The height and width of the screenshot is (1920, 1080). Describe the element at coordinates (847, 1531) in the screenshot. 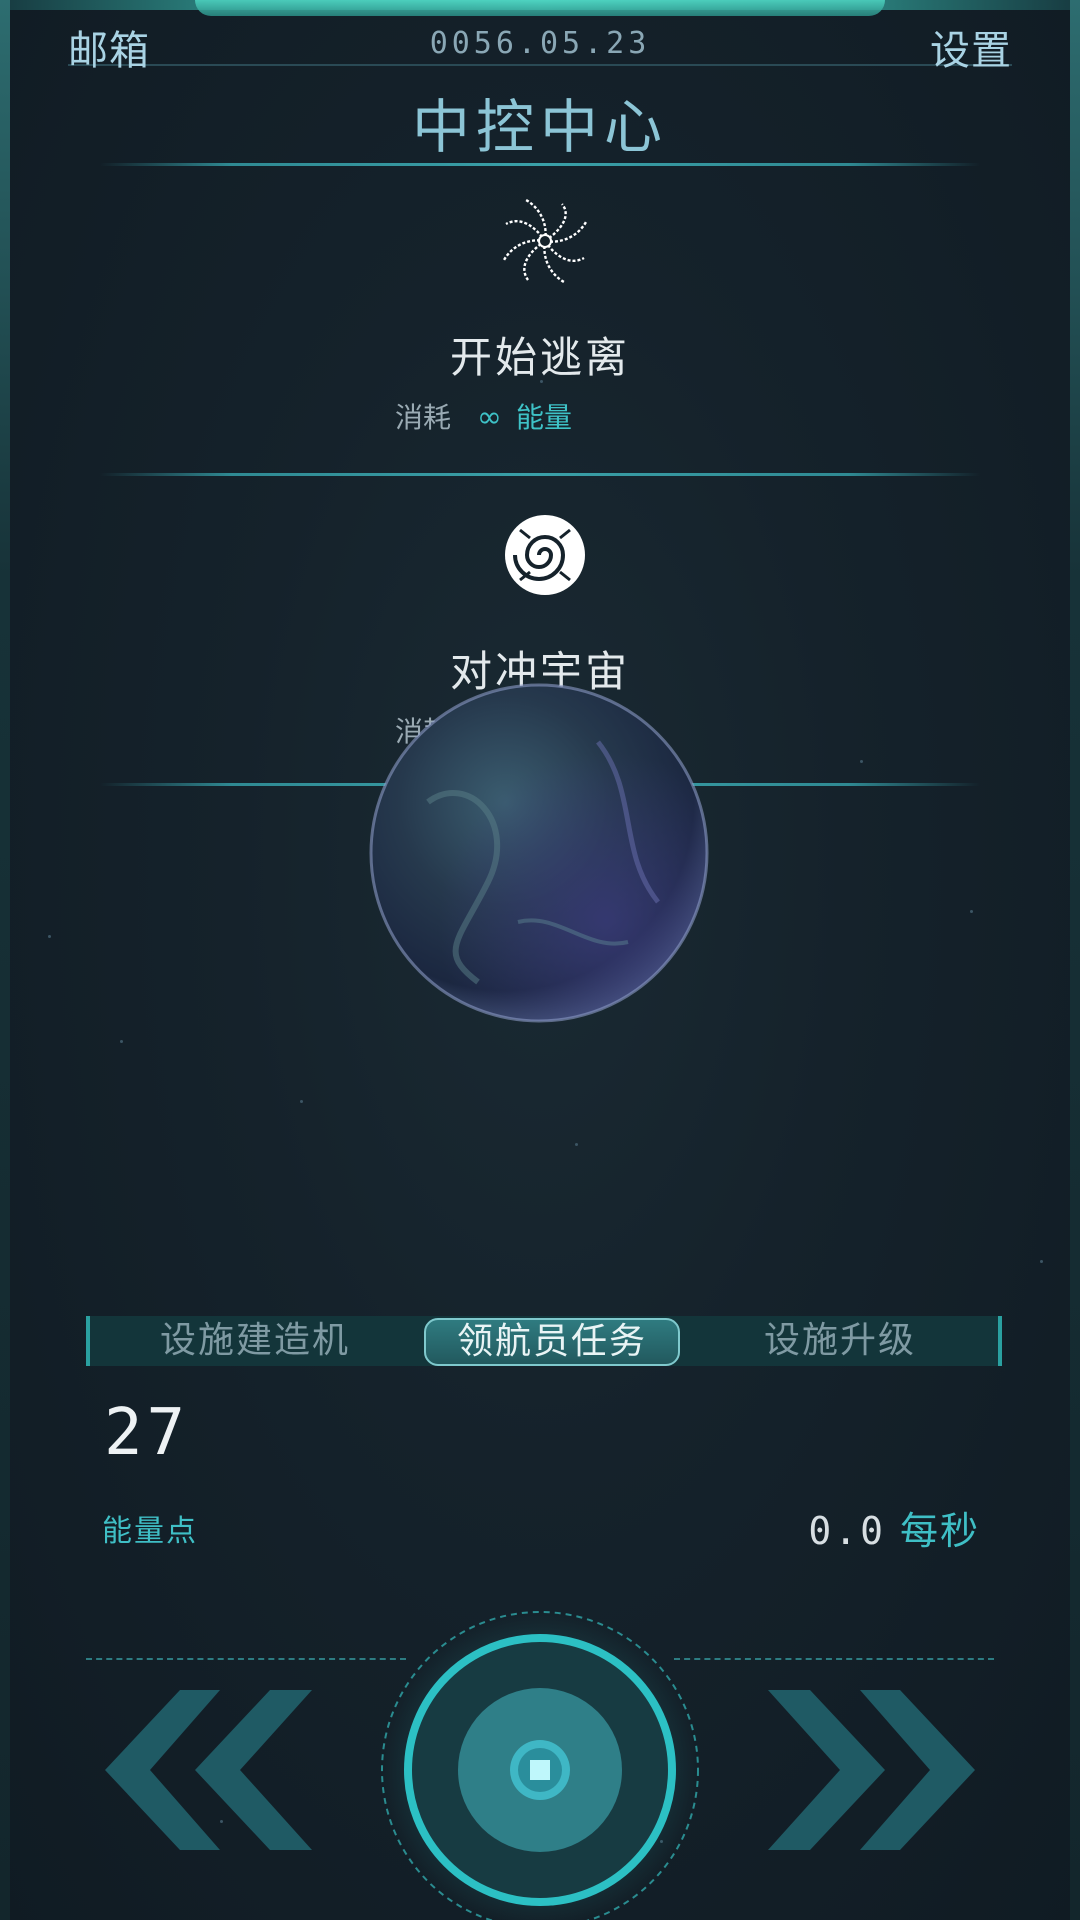

I see `rate-value: 0.0` at that location.